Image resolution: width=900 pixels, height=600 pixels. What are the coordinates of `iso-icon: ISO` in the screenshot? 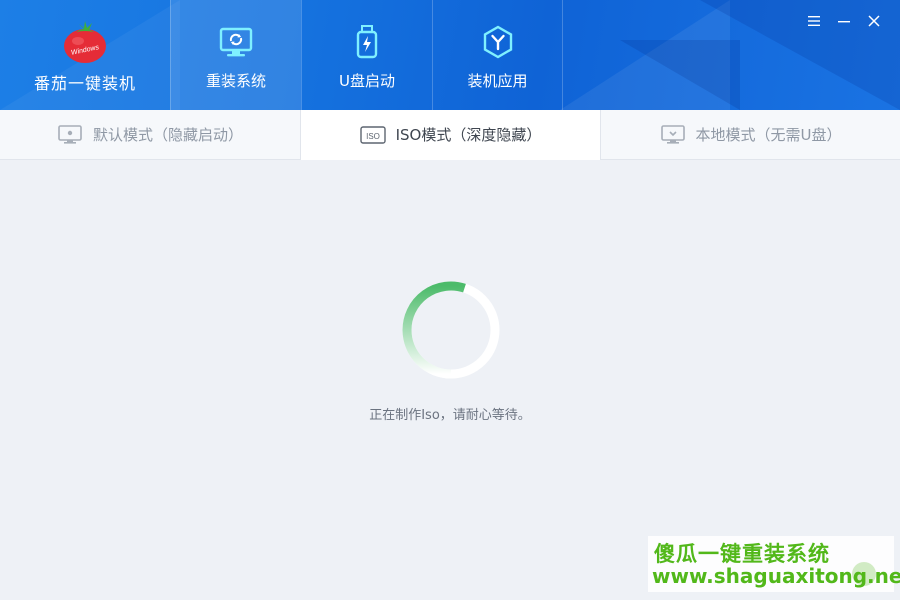 It's located at (372, 134).